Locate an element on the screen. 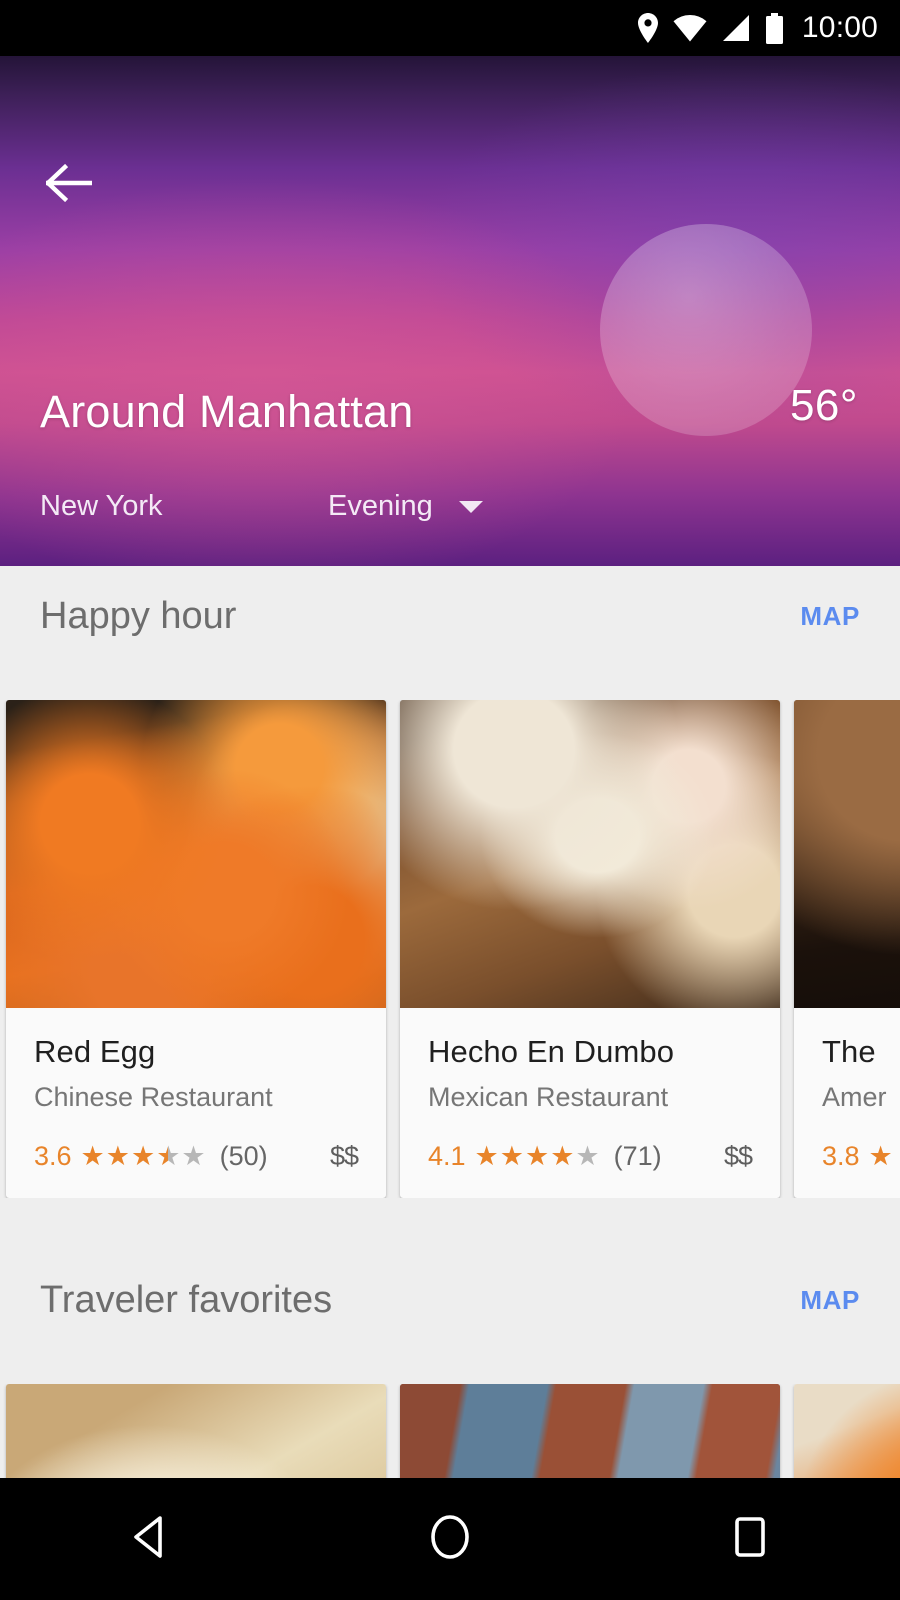 The image size is (900, 1600). place-name: Red Egg is located at coordinates (95, 1051).